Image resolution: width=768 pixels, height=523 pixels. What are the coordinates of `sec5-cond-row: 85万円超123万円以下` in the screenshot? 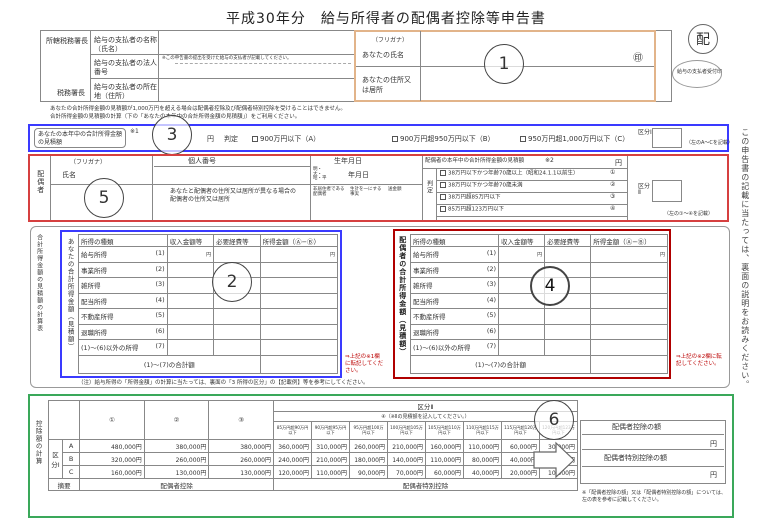 It's located at (472, 209).